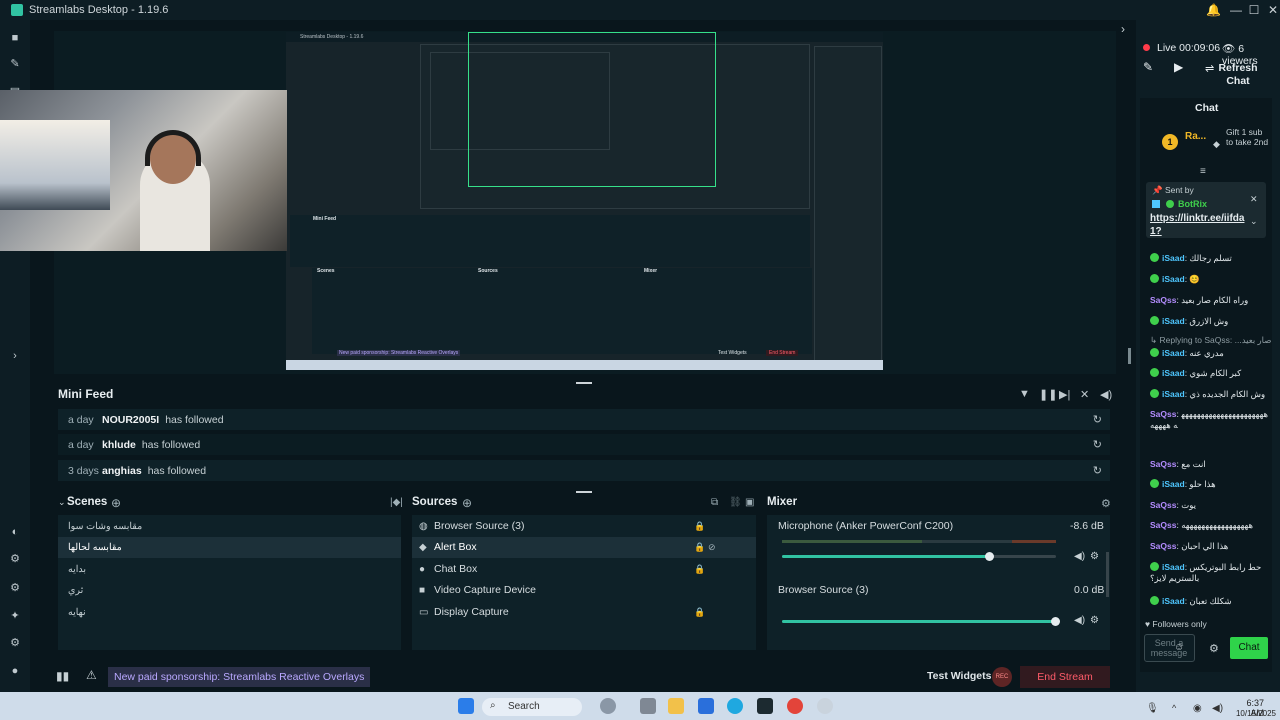 The width and height of the screenshot is (1280, 720). What do you see at coordinates (15, 588) in the screenshot?
I see `highlighter-icon: ⚙` at bounding box center [15, 588].